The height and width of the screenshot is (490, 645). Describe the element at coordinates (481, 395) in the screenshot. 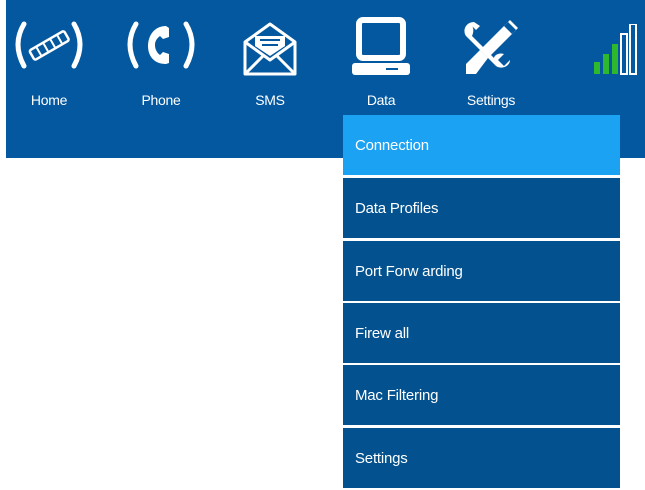

I see `menu-item-mac-filtering: Mac Filtering` at that location.